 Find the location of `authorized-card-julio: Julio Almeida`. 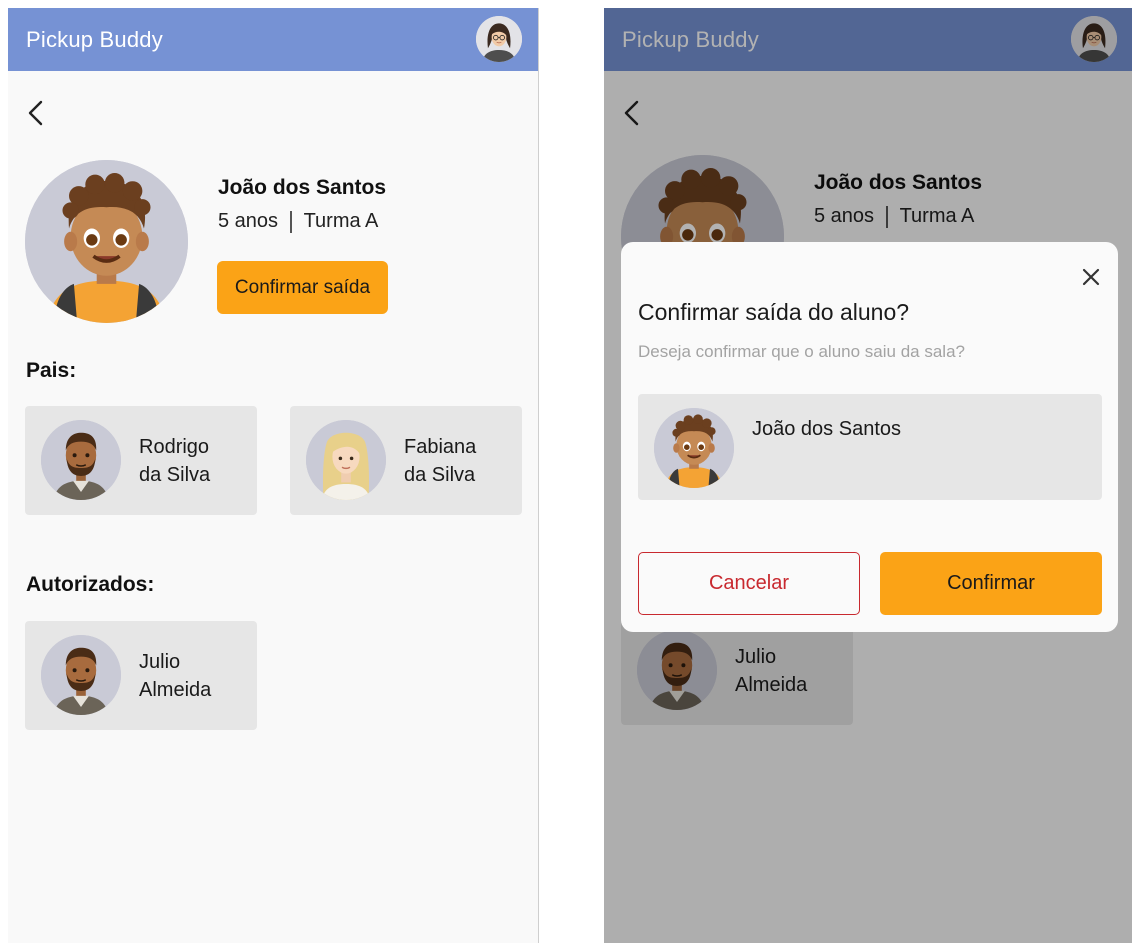

authorized-card-julio: Julio Almeida is located at coordinates (141, 675).